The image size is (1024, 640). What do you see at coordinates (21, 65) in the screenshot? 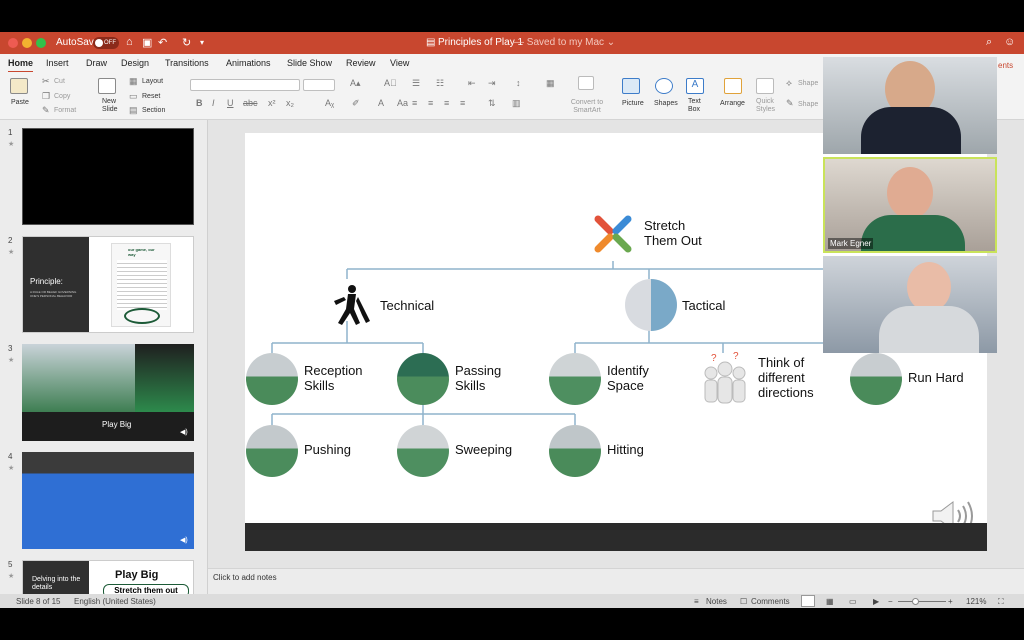
I see `tab-home: Home` at bounding box center [21, 65].